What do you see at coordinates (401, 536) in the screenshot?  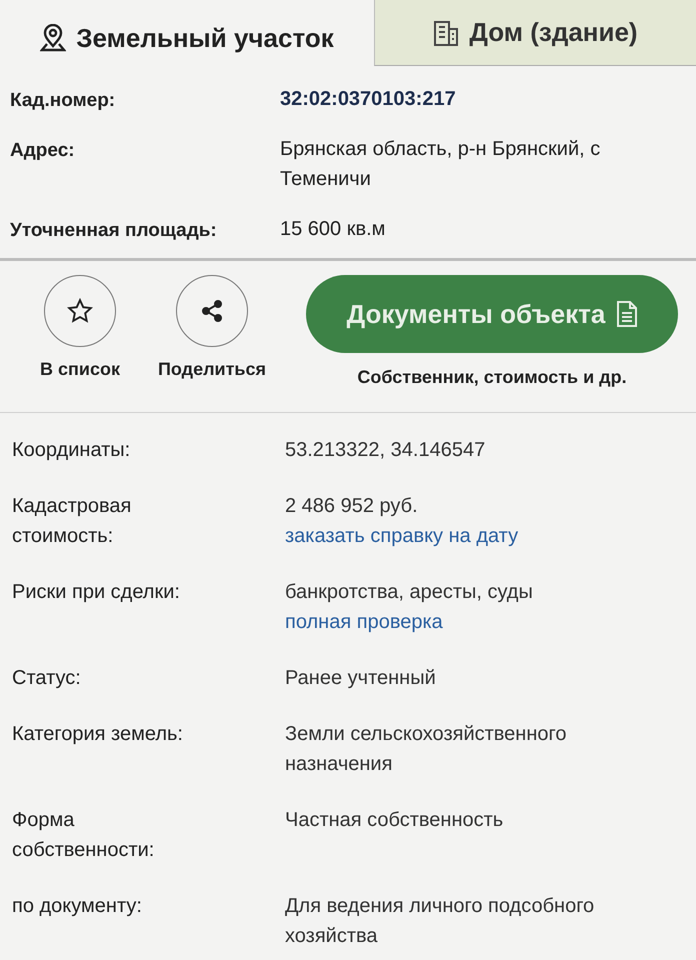 I see `link: заказать справку на дату` at bounding box center [401, 536].